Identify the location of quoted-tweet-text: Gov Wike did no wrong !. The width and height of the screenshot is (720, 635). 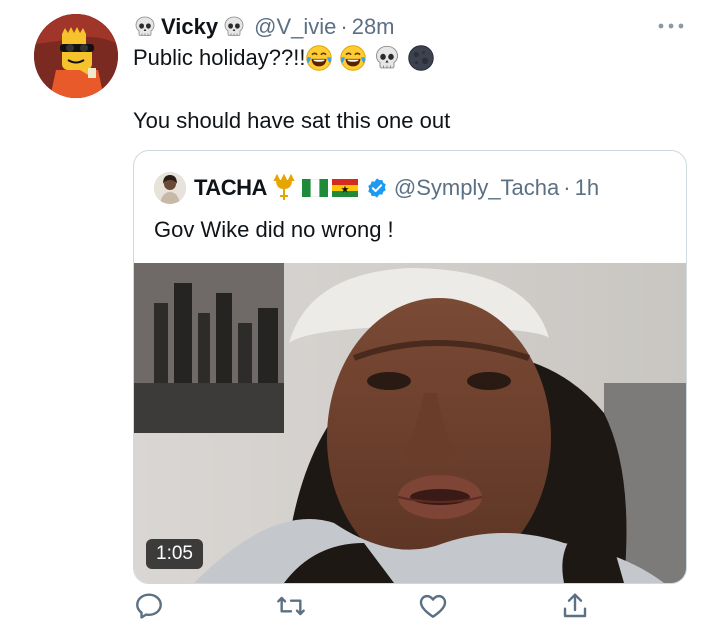
(274, 229).